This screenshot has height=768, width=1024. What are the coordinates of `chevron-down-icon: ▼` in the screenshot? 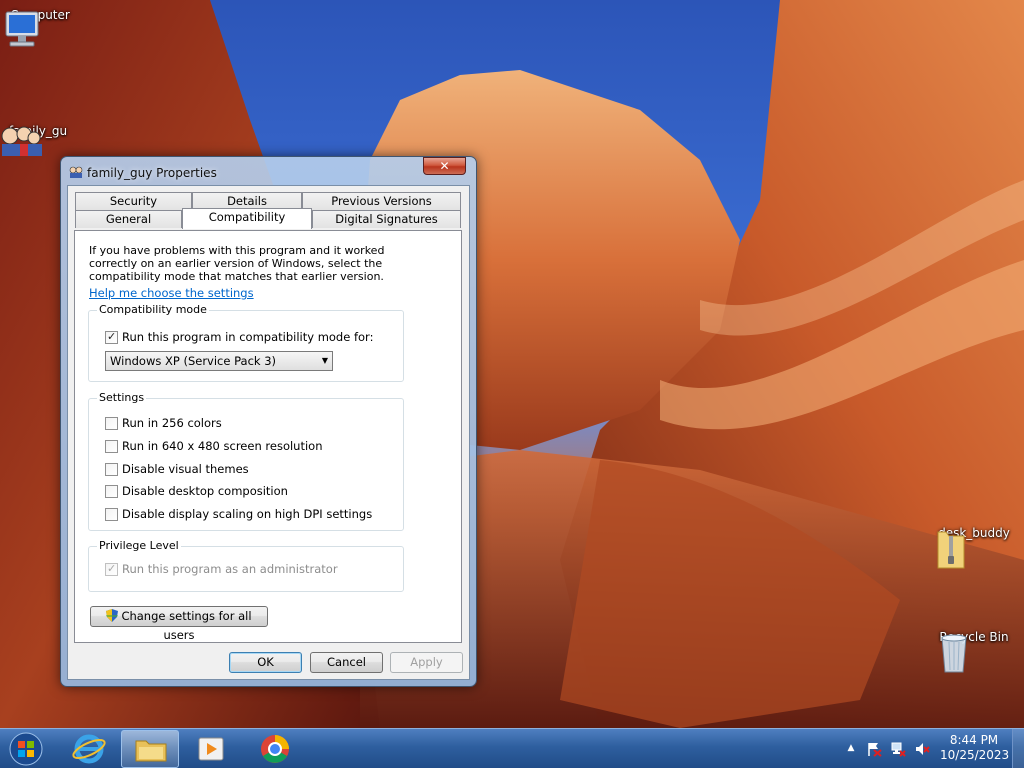 It's located at (324, 360).